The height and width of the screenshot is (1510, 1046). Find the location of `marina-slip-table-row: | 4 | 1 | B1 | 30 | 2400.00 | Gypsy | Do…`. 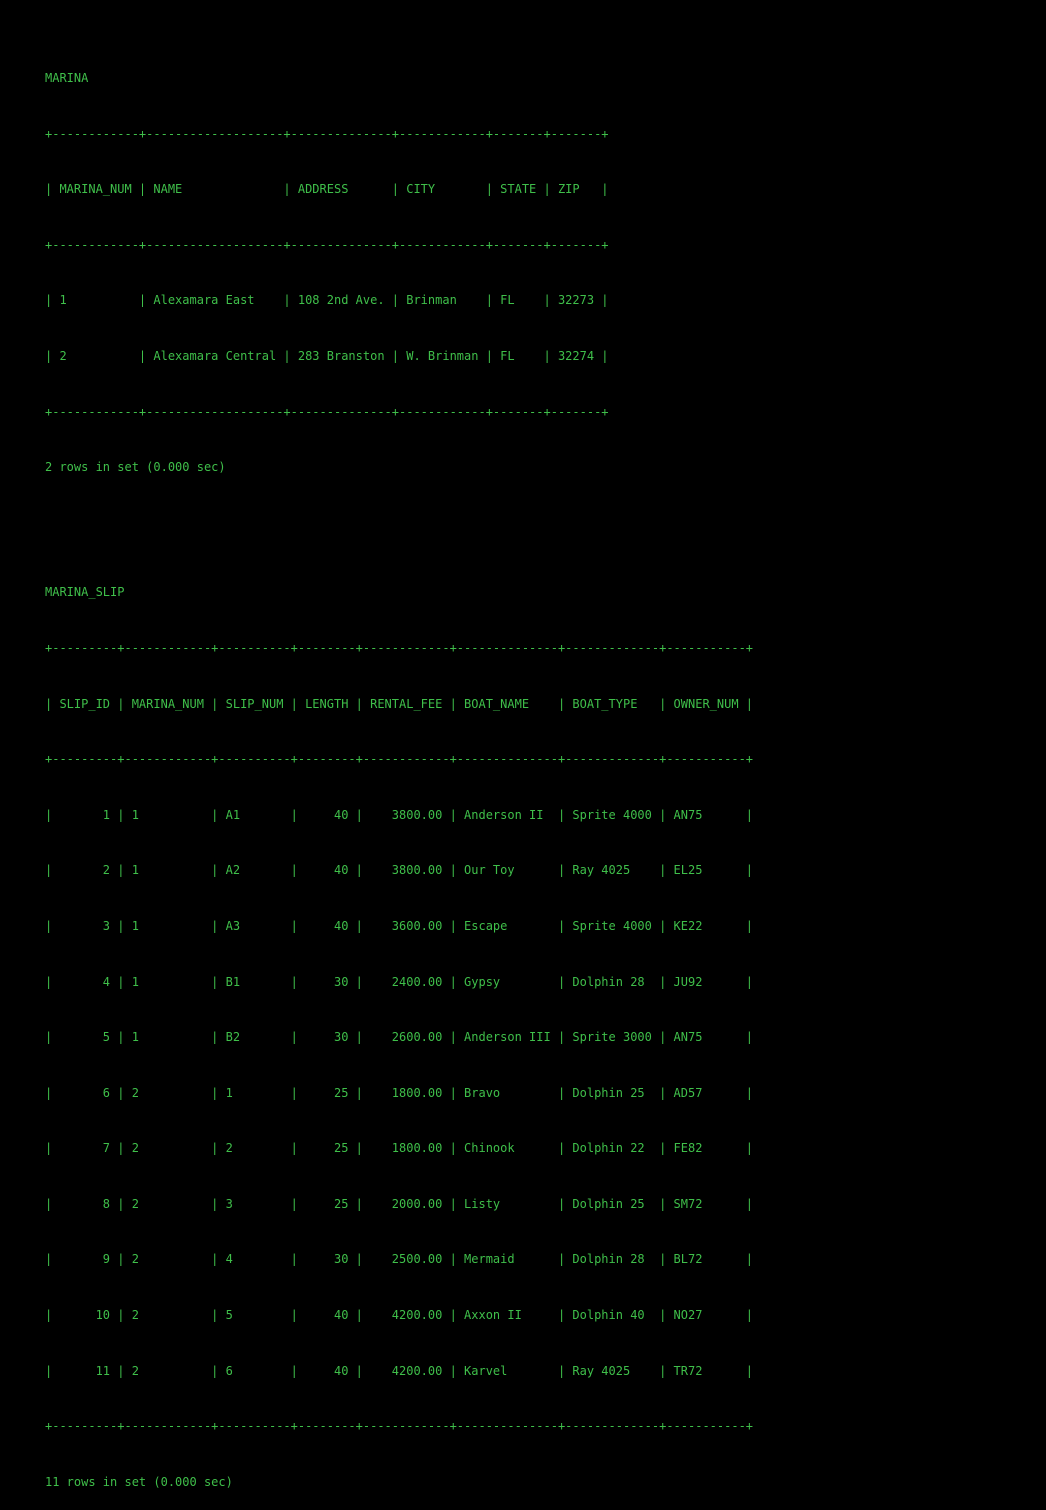

marina-slip-table-row: | 4 | 1 | B1 | 30 | 2400.00 | Gypsy | Do… is located at coordinates (399, 981).